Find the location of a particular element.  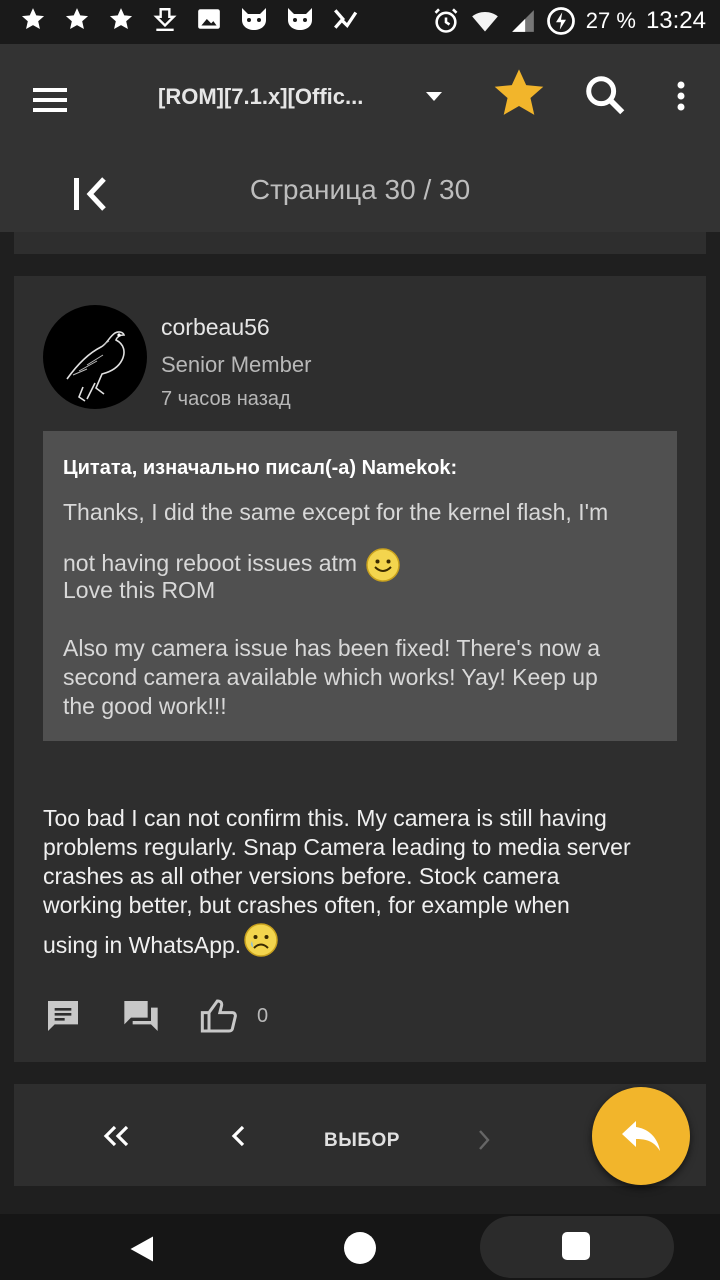

battery-saver-icon is located at coordinates (560, 21).